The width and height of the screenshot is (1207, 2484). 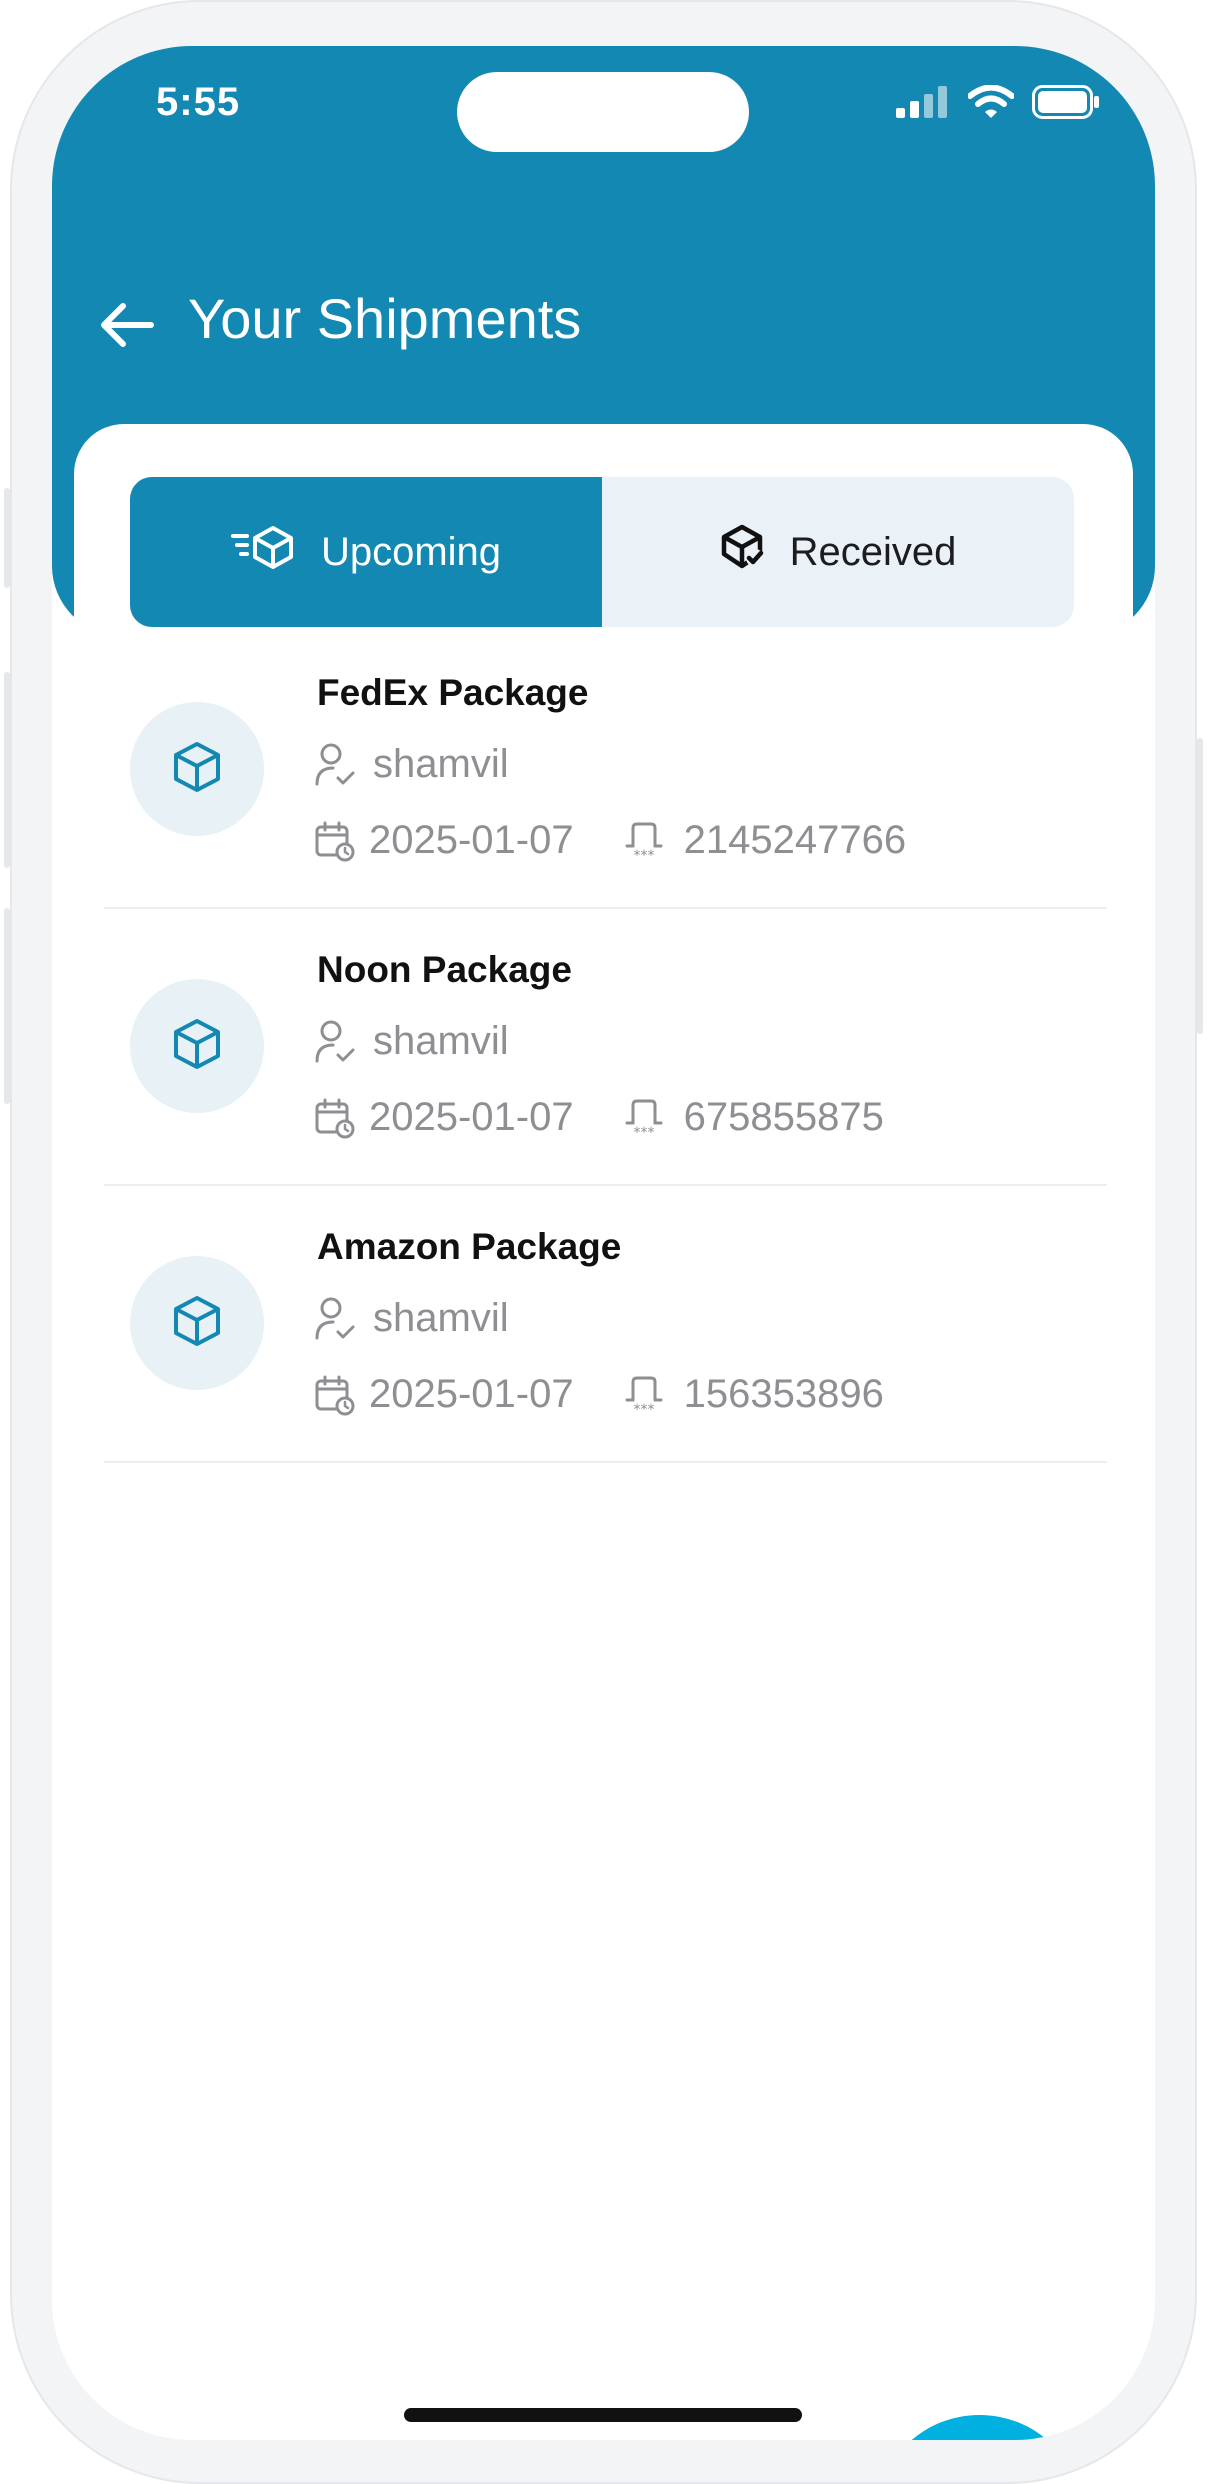 What do you see at coordinates (873, 551) in the screenshot?
I see `tab-received-label: Received` at bounding box center [873, 551].